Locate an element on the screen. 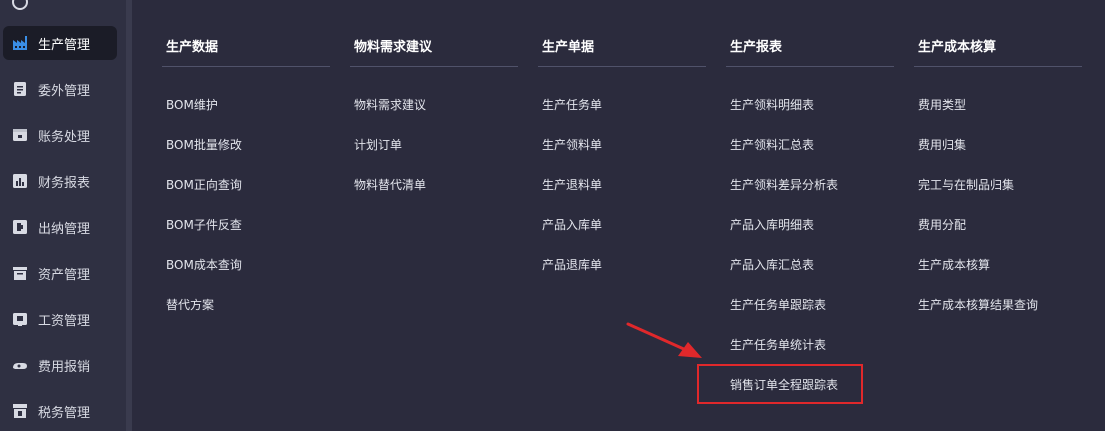 This screenshot has width=1105, height=431. column-title: 生产单据 is located at coordinates (568, 47).